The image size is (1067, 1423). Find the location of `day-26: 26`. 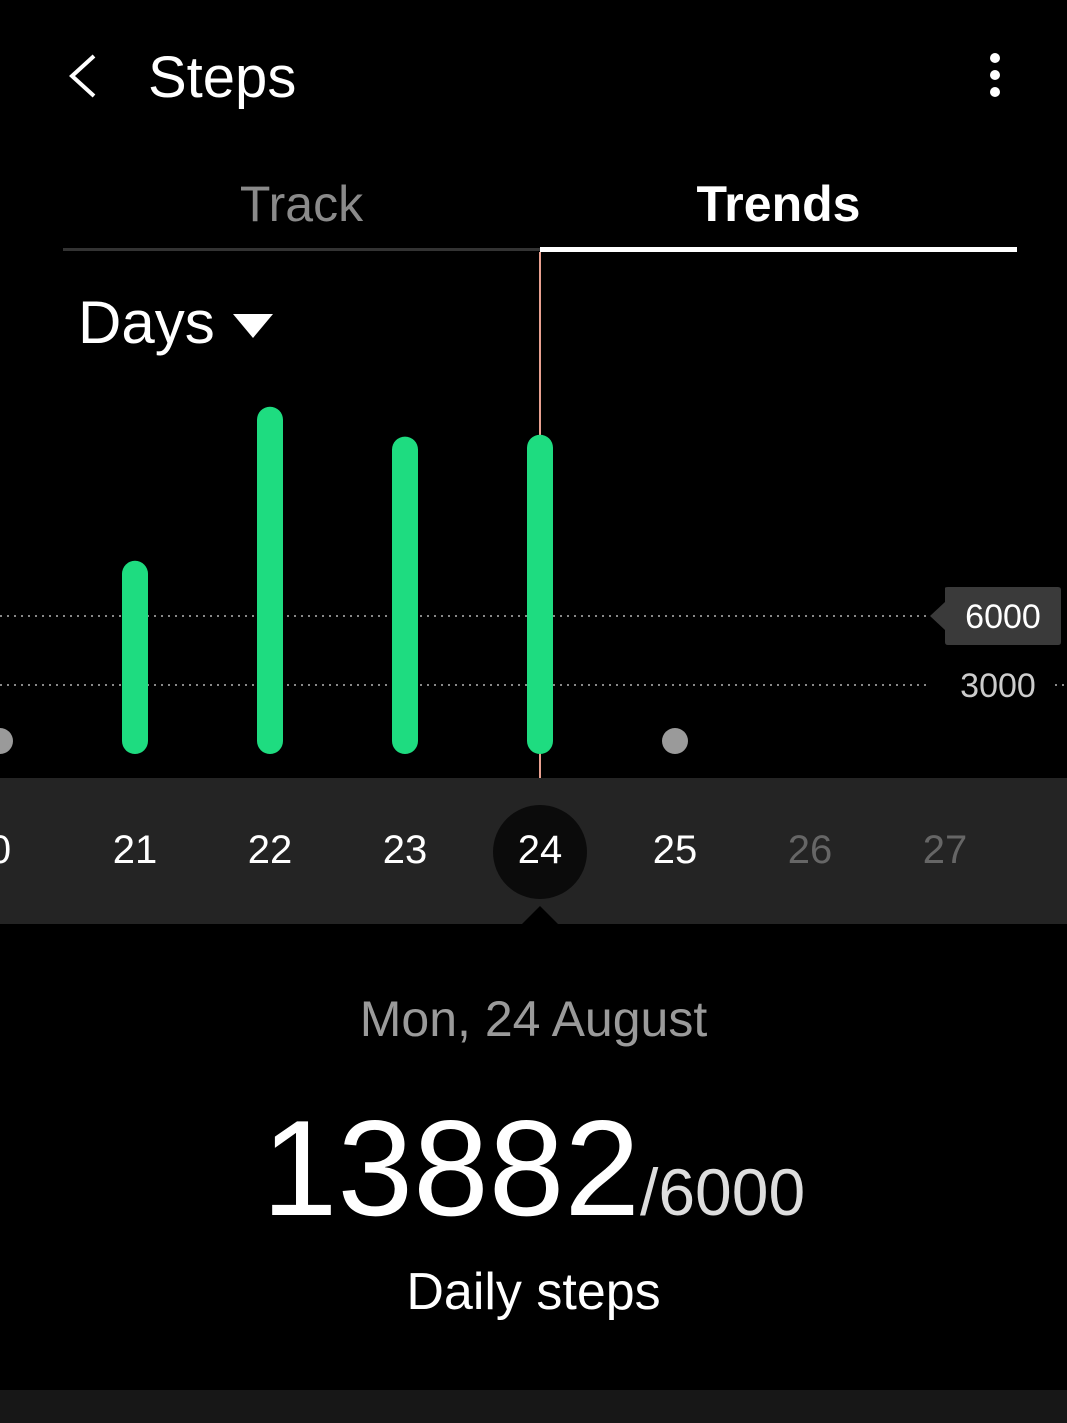

day-26: 26 is located at coordinates (810, 850).